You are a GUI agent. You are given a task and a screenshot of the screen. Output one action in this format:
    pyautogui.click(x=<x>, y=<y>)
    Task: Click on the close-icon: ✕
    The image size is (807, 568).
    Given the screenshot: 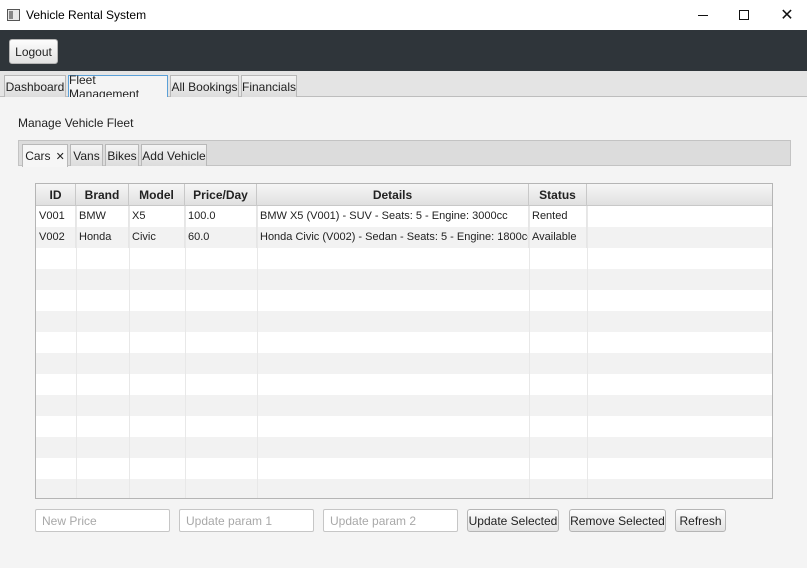 What is the action you would take?
    pyautogui.click(x=785, y=15)
    